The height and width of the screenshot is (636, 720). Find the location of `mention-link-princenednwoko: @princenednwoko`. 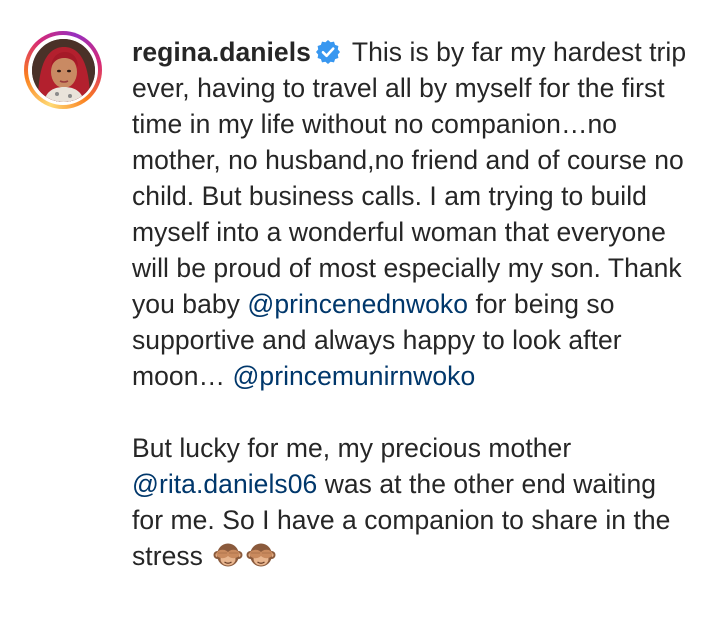

mention-link-princenednwoko: @princenednwoko is located at coordinates (357, 304).